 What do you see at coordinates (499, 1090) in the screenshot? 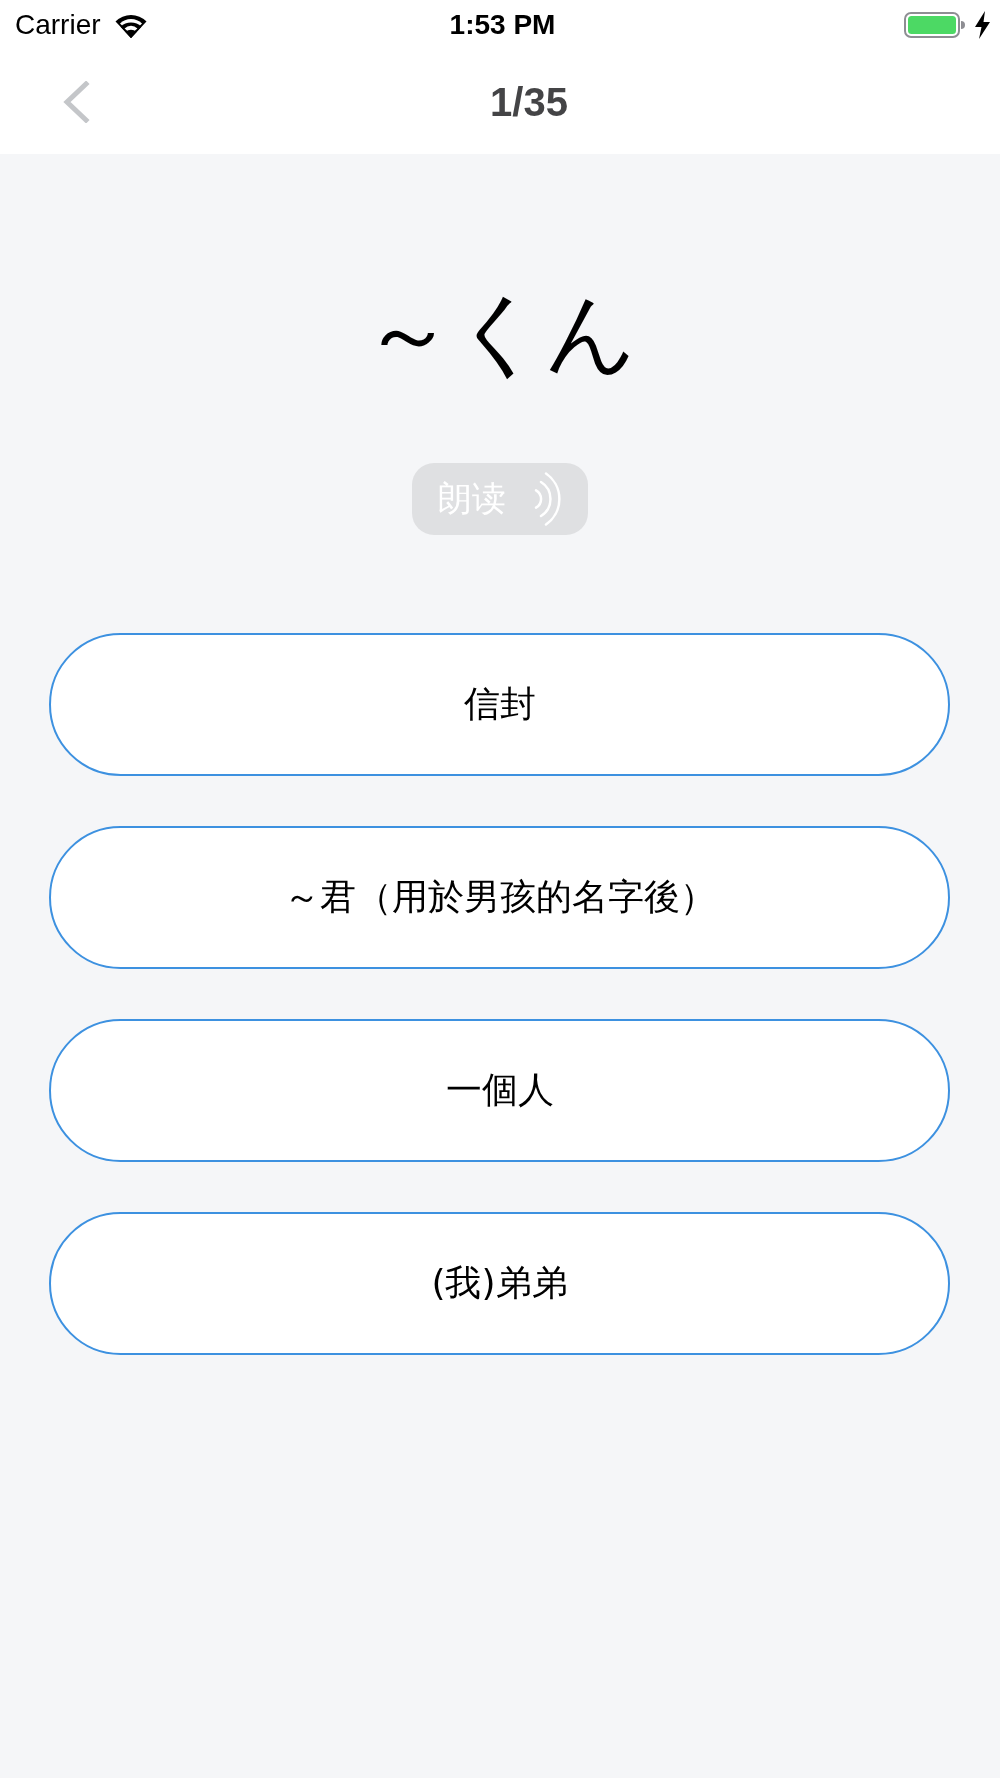
I see `answer-option-button: 一個人` at bounding box center [499, 1090].